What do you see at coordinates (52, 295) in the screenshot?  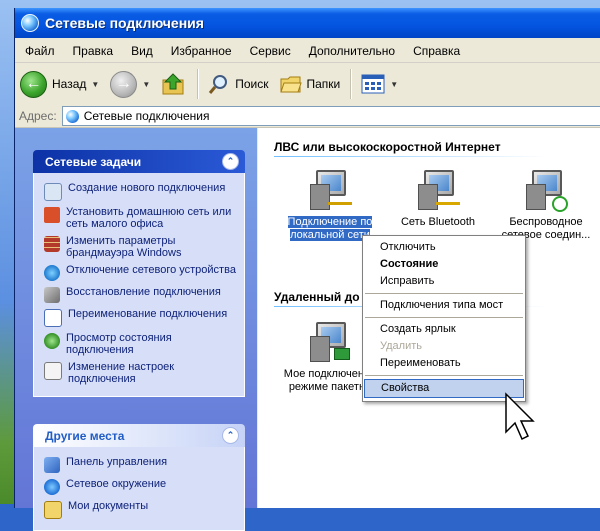 I see `repair-wrench-icon` at bounding box center [52, 295].